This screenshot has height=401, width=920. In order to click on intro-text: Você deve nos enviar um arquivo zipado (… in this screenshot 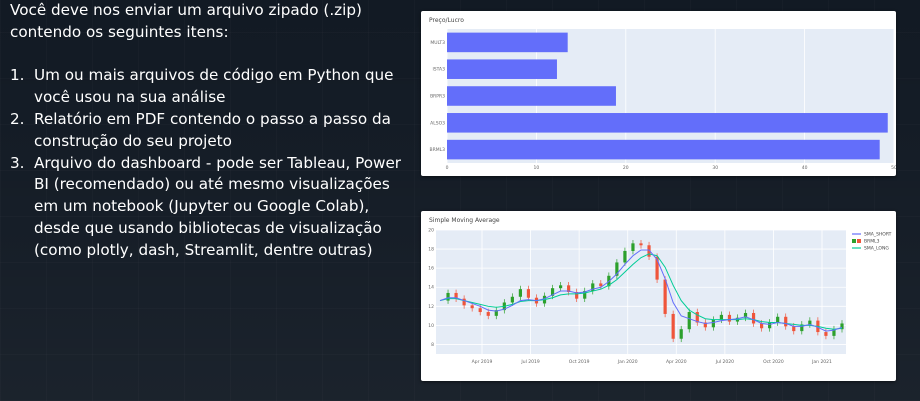, I will do `click(186, 21)`.